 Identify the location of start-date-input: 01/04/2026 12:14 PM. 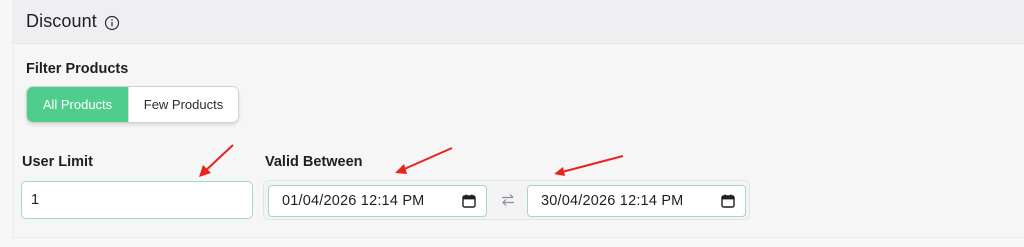
(377, 201).